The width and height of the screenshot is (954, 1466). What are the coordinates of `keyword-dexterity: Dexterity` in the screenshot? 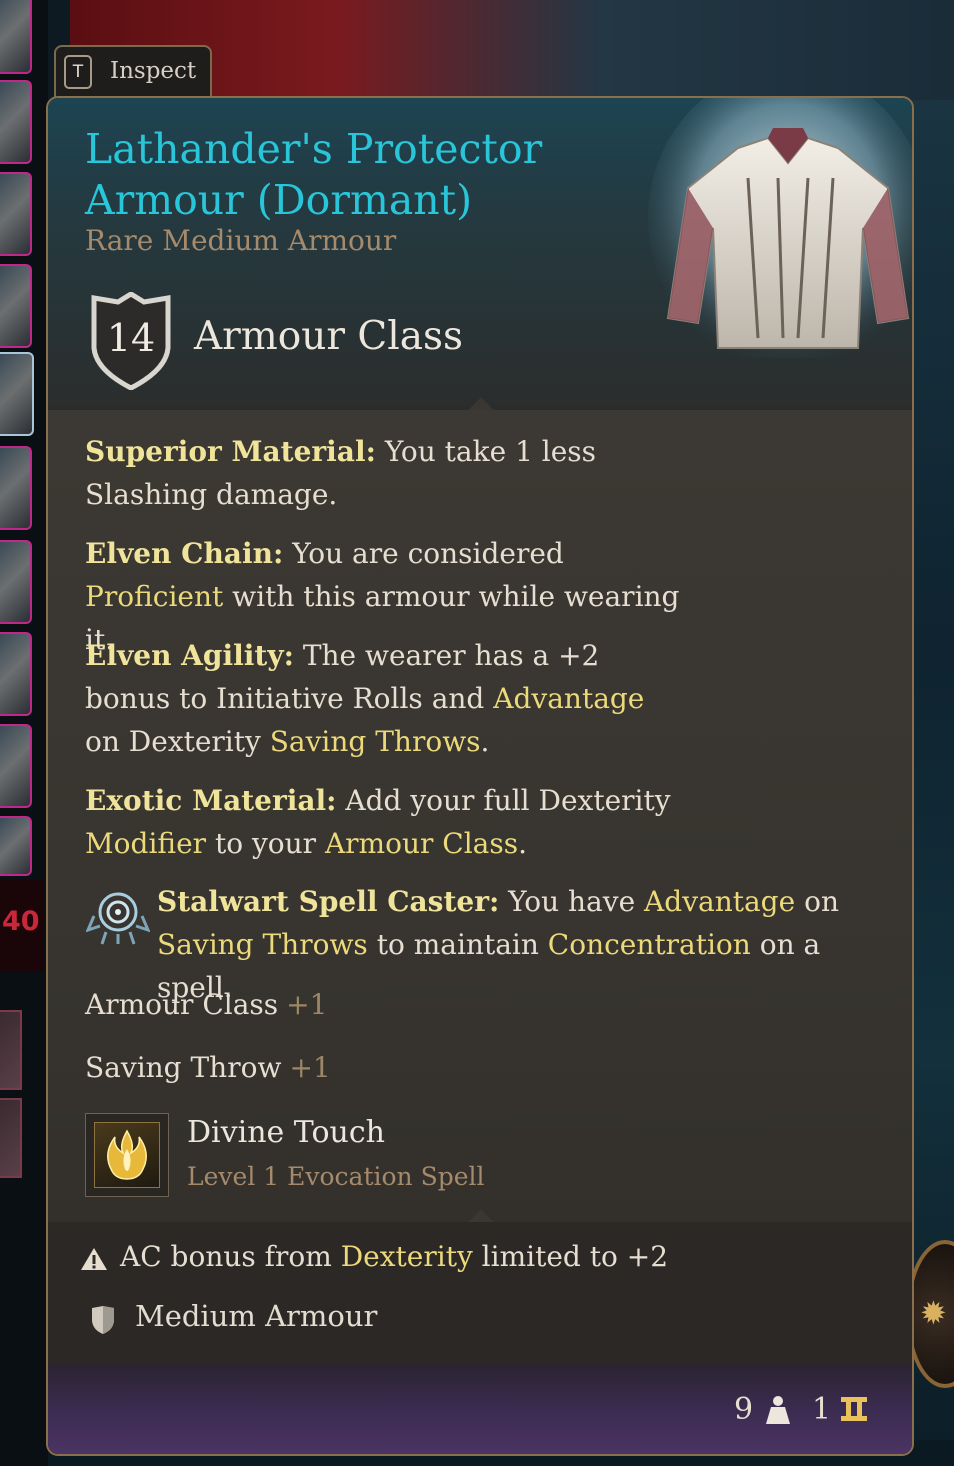 It's located at (407, 1256).